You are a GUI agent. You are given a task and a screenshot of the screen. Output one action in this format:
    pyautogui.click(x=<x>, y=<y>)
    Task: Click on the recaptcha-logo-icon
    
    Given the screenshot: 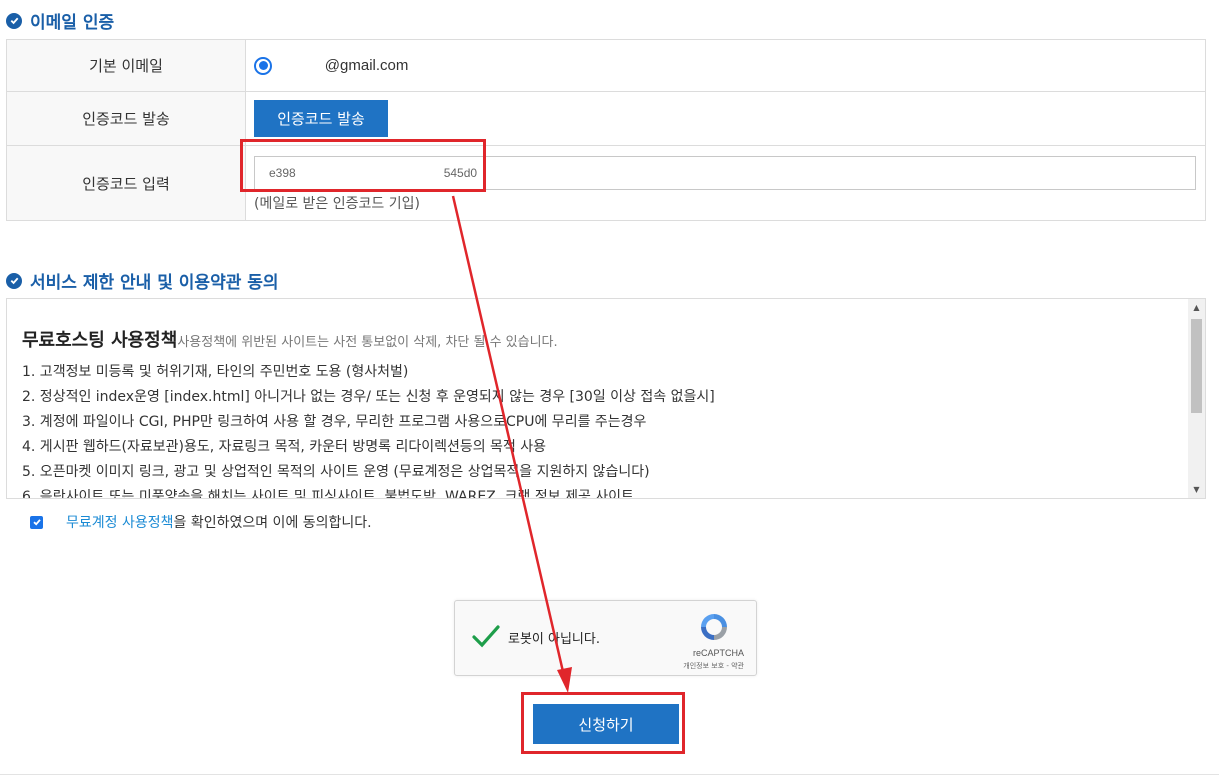 What is the action you would take?
    pyautogui.click(x=714, y=627)
    